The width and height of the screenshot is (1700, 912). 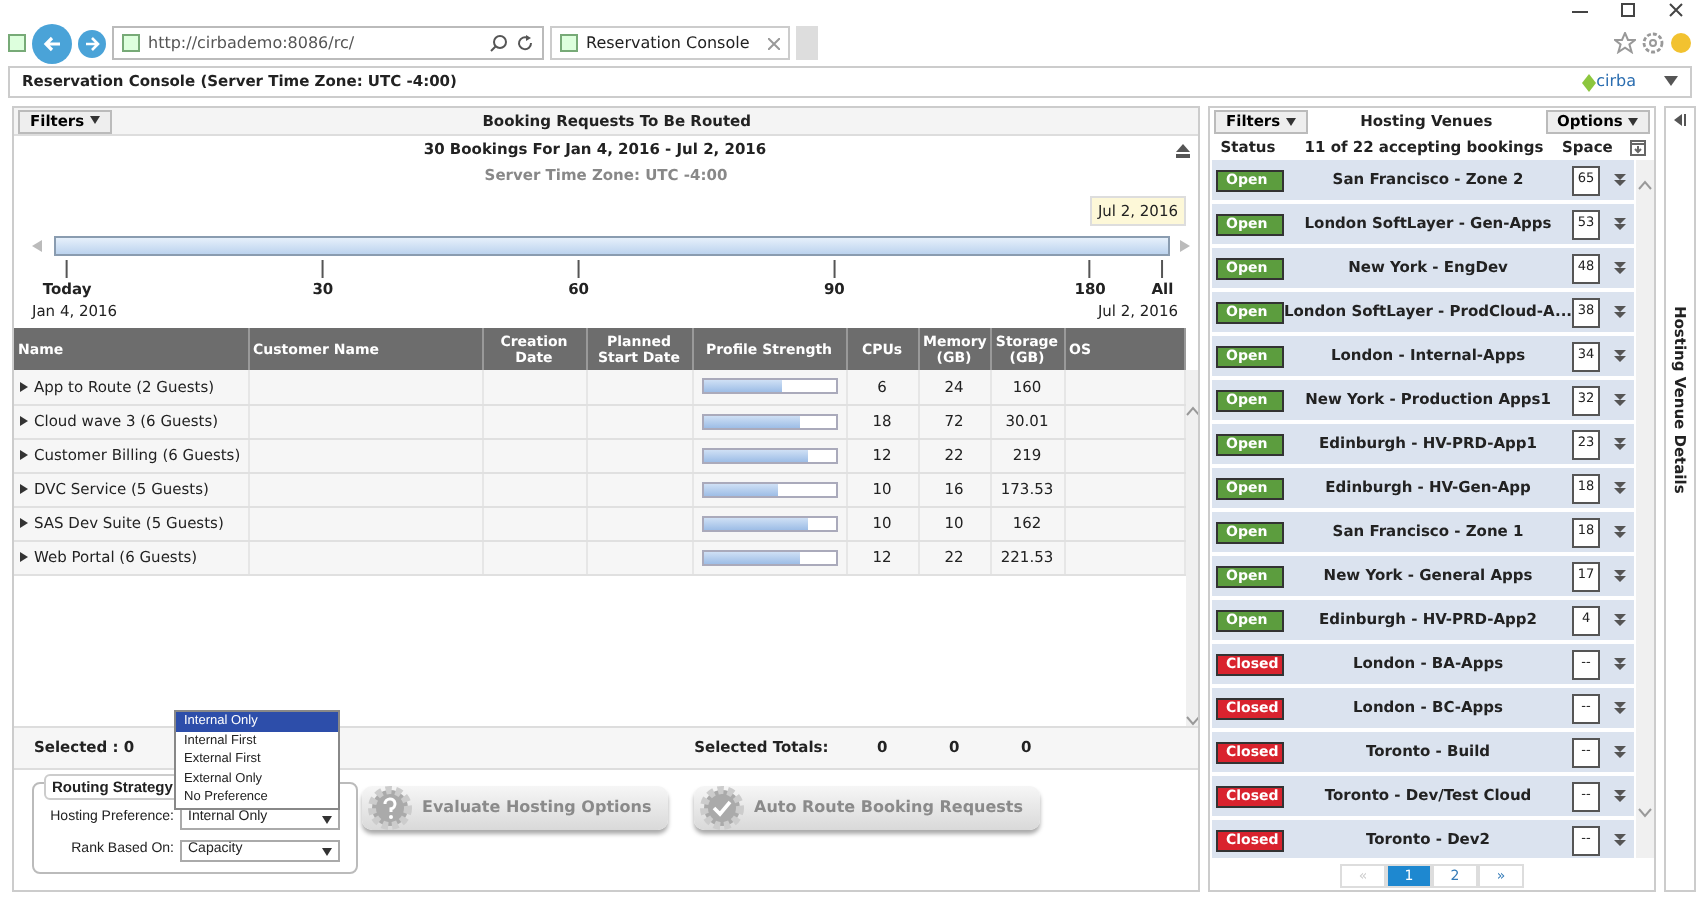 What do you see at coordinates (1191, 548) in the screenshot?
I see `scrollbar` at bounding box center [1191, 548].